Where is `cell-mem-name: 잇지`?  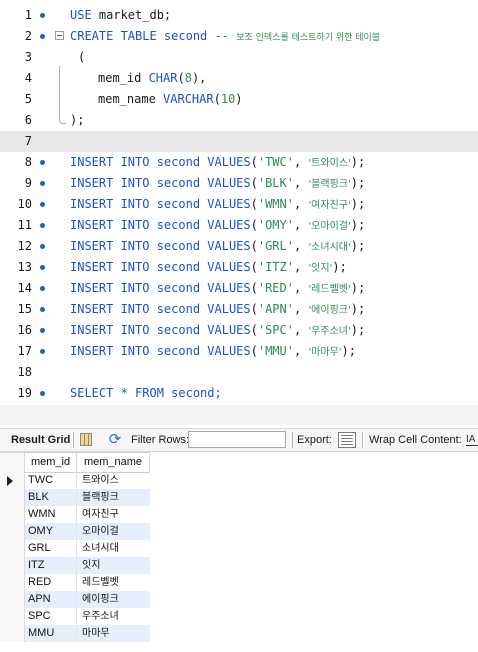
cell-mem-name: 잇지 is located at coordinates (113, 565).